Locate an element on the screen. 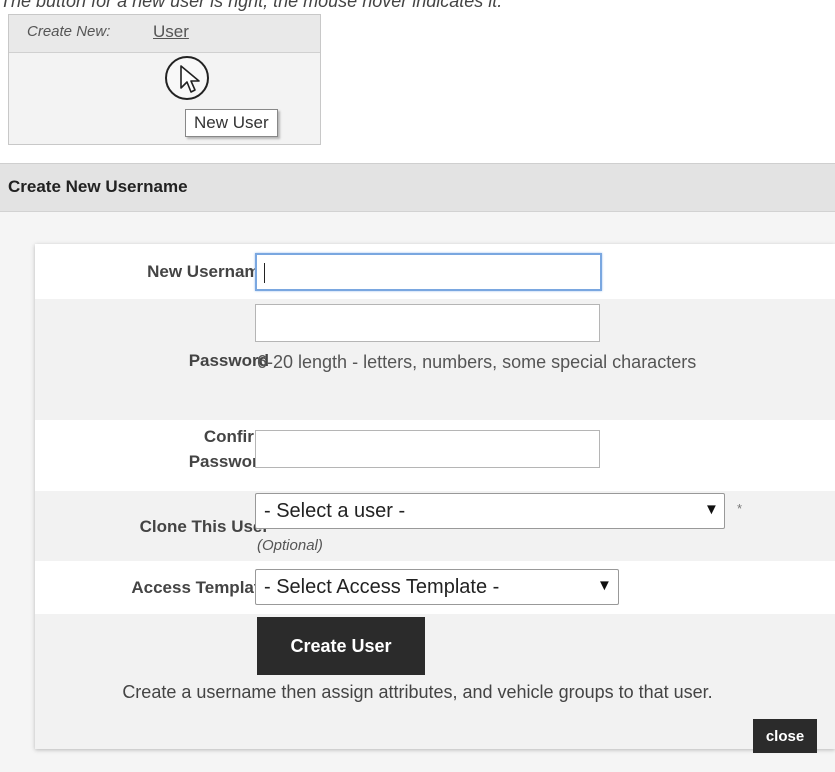  text-caret is located at coordinates (264, 273).